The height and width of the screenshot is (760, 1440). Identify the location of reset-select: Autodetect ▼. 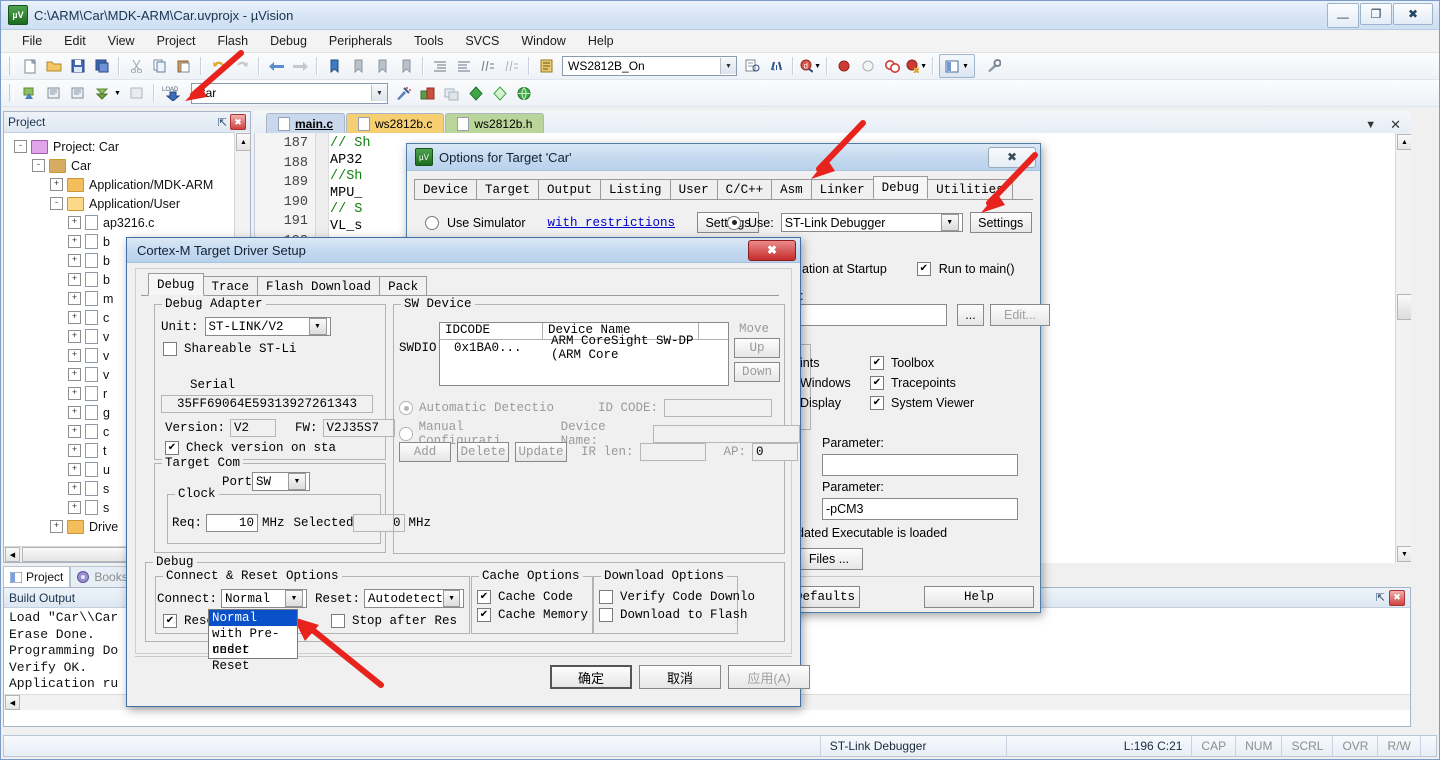
(414, 598).